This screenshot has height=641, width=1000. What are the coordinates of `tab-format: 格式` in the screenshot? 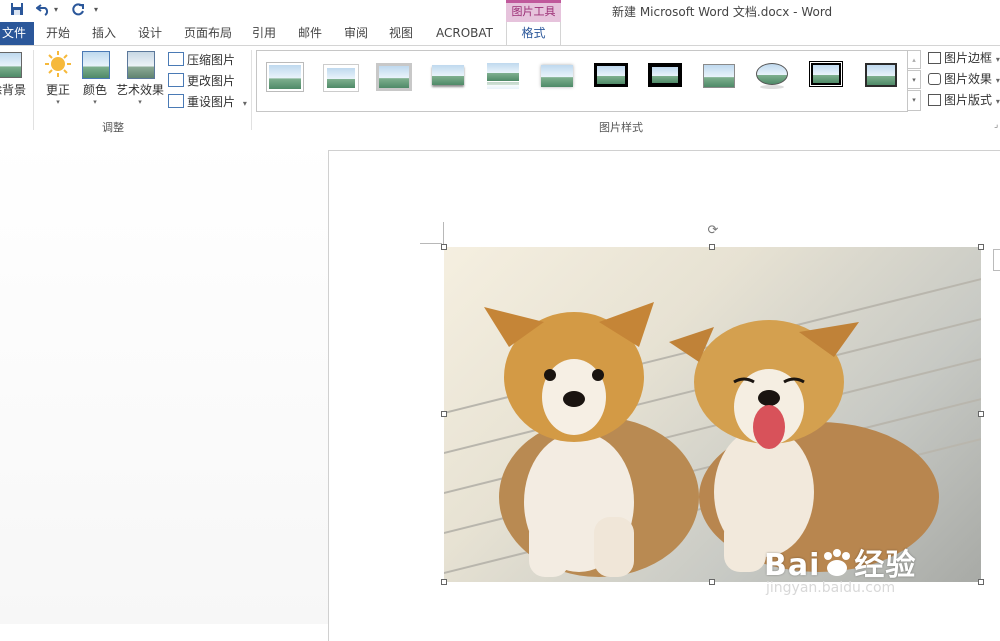 It's located at (533, 33).